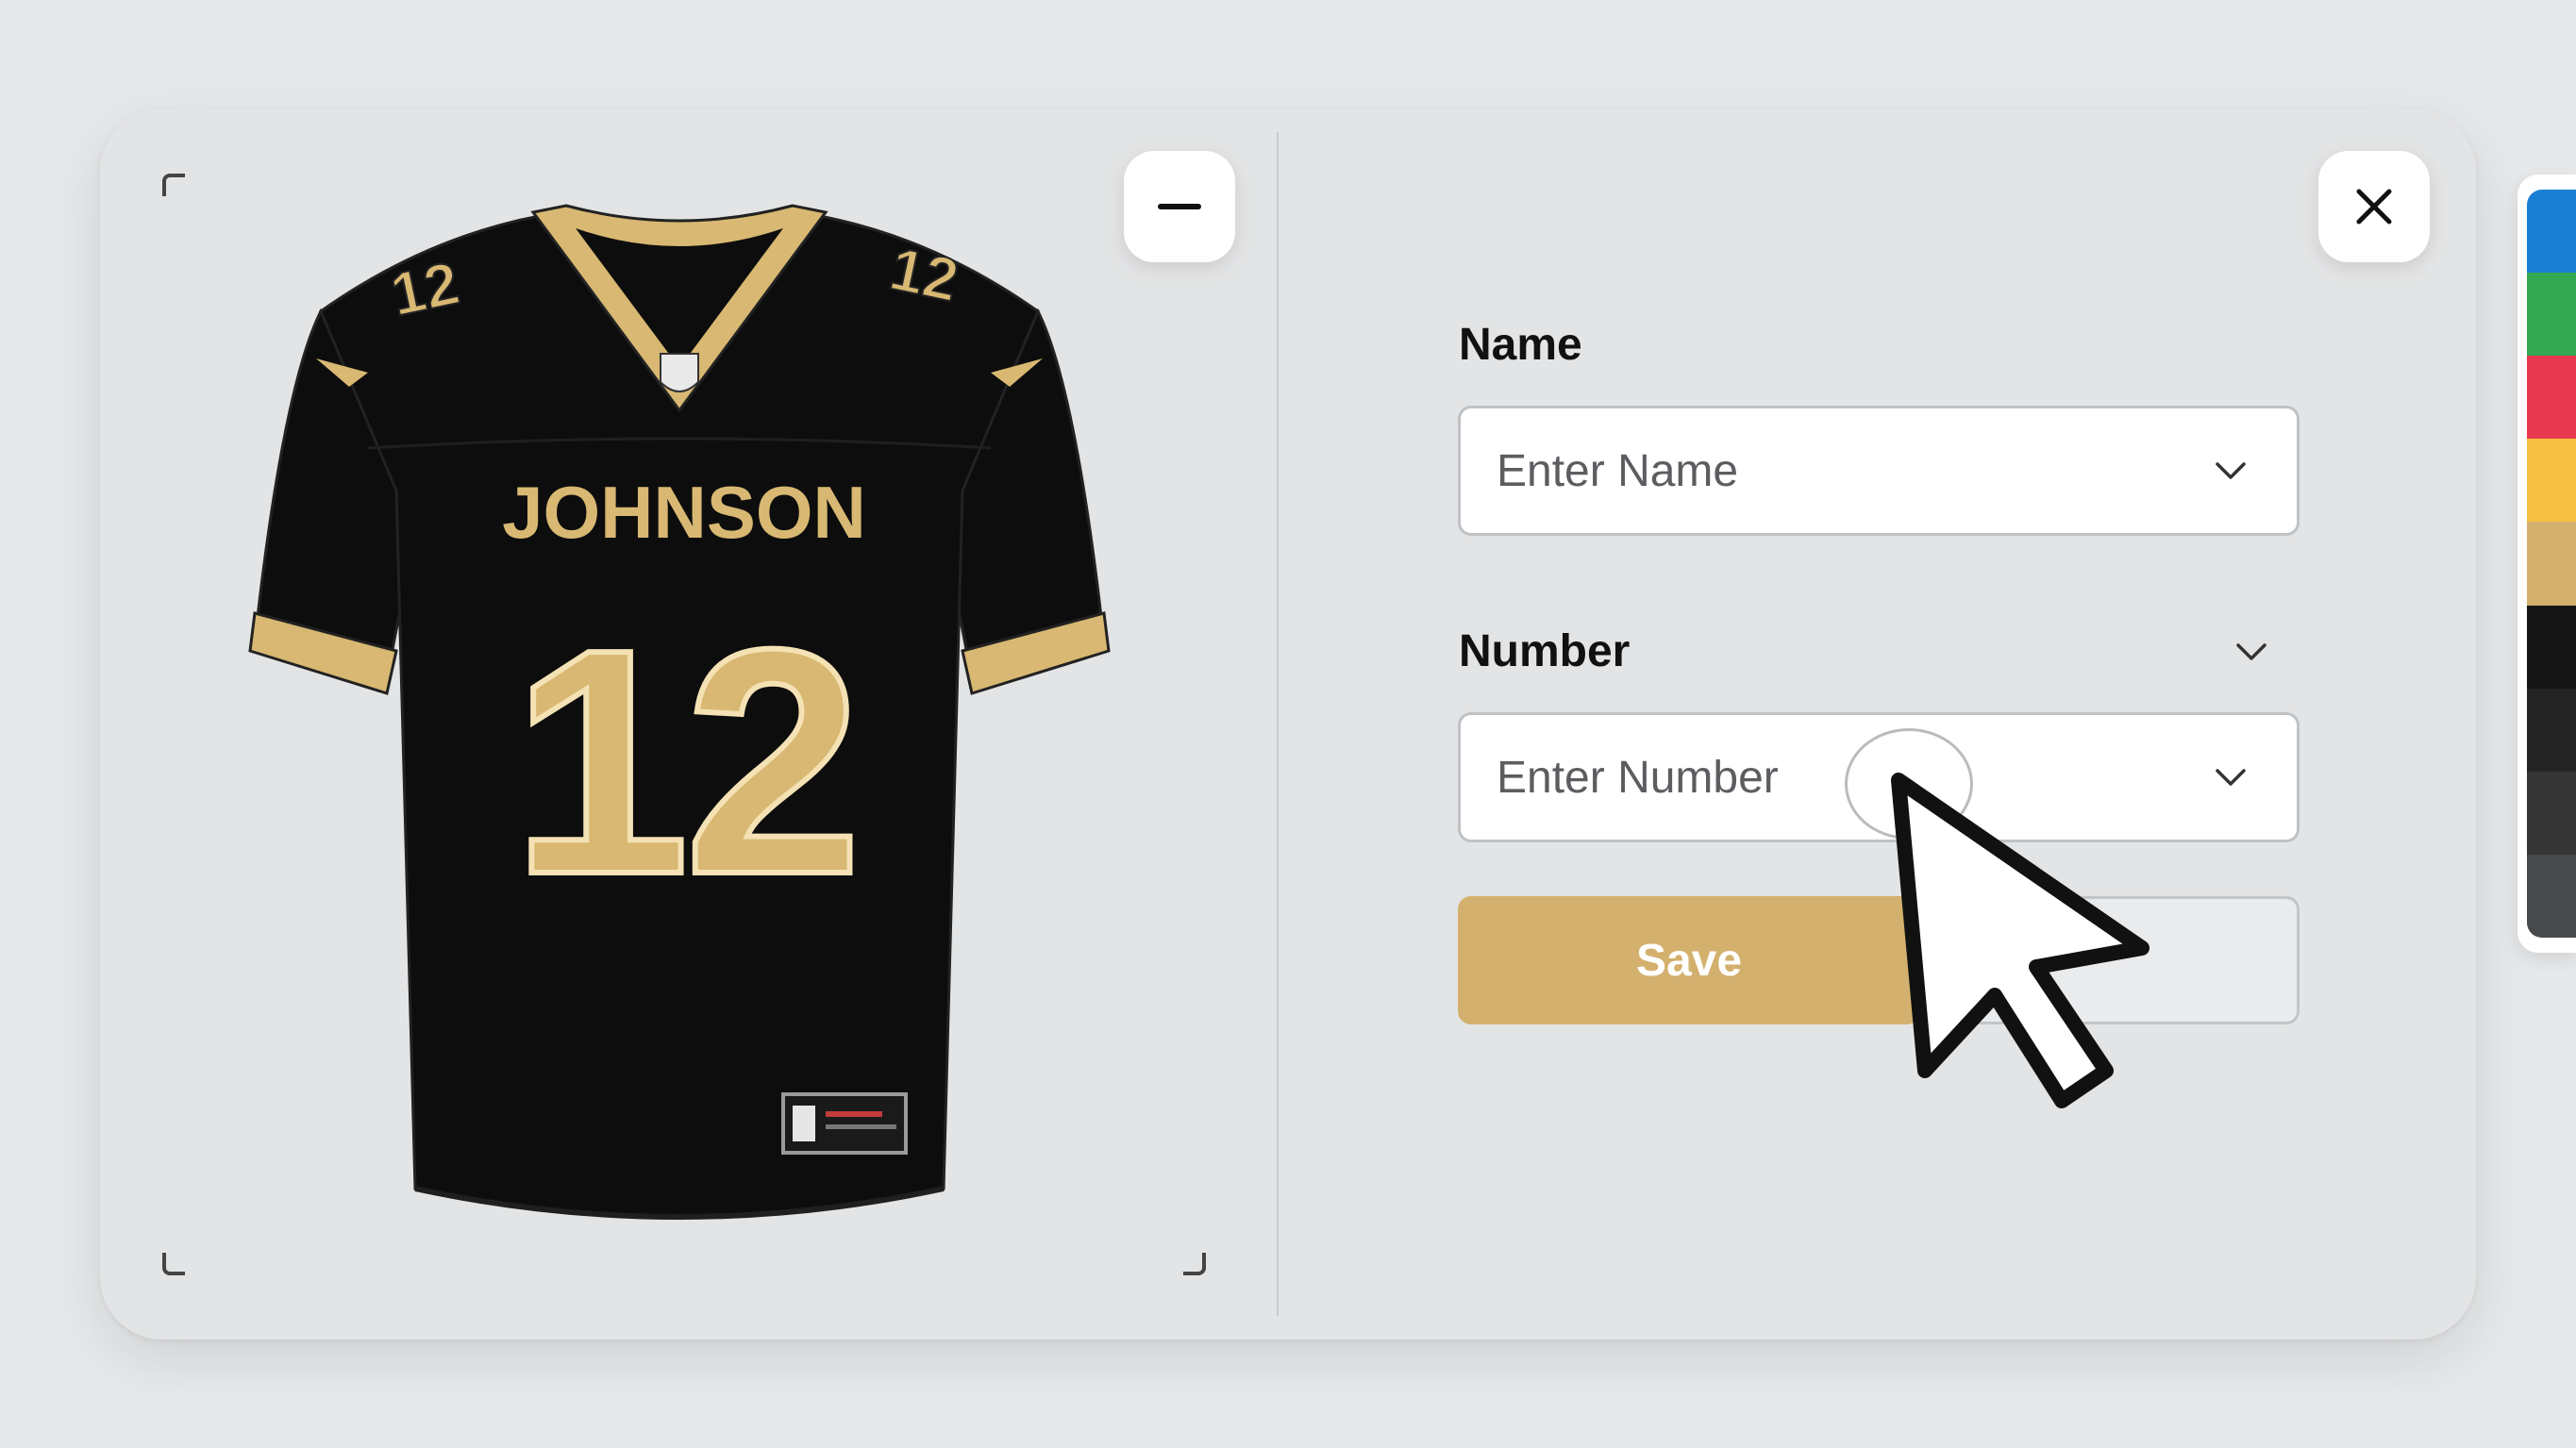 Image resolution: width=2576 pixels, height=1448 pixels. What do you see at coordinates (1278, 724) in the screenshot?
I see `panel-divider` at bounding box center [1278, 724].